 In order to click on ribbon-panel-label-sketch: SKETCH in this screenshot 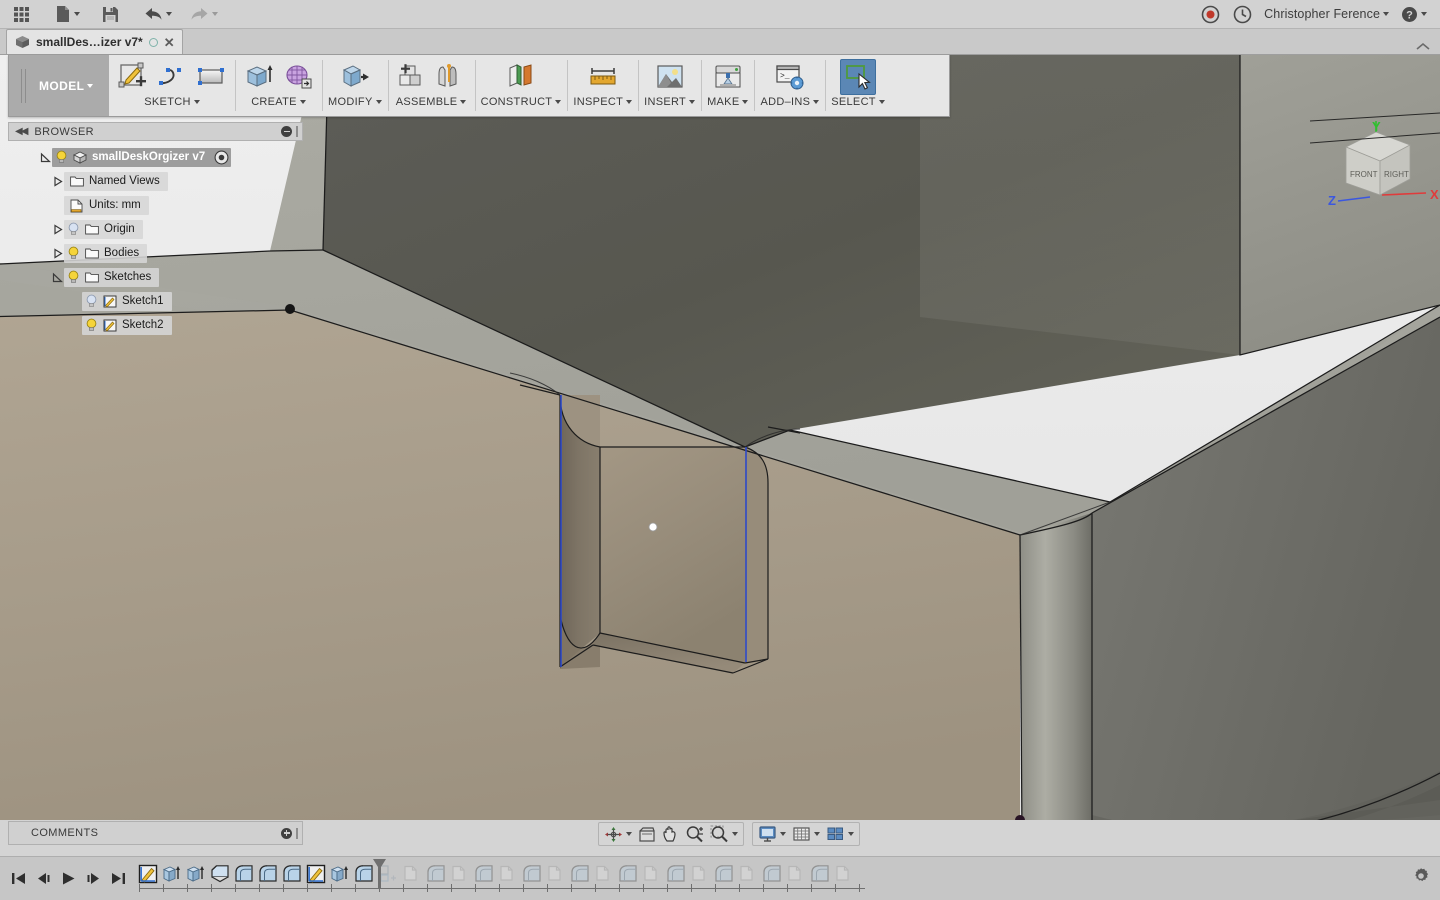, I will do `click(172, 102)`.